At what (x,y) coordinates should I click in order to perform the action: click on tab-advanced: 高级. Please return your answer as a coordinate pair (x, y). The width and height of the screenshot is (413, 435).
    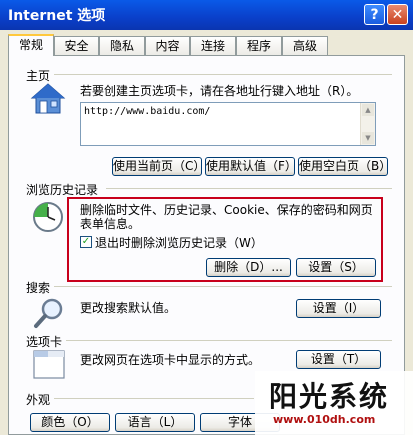
    Looking at the image, I should click on (305, 45).